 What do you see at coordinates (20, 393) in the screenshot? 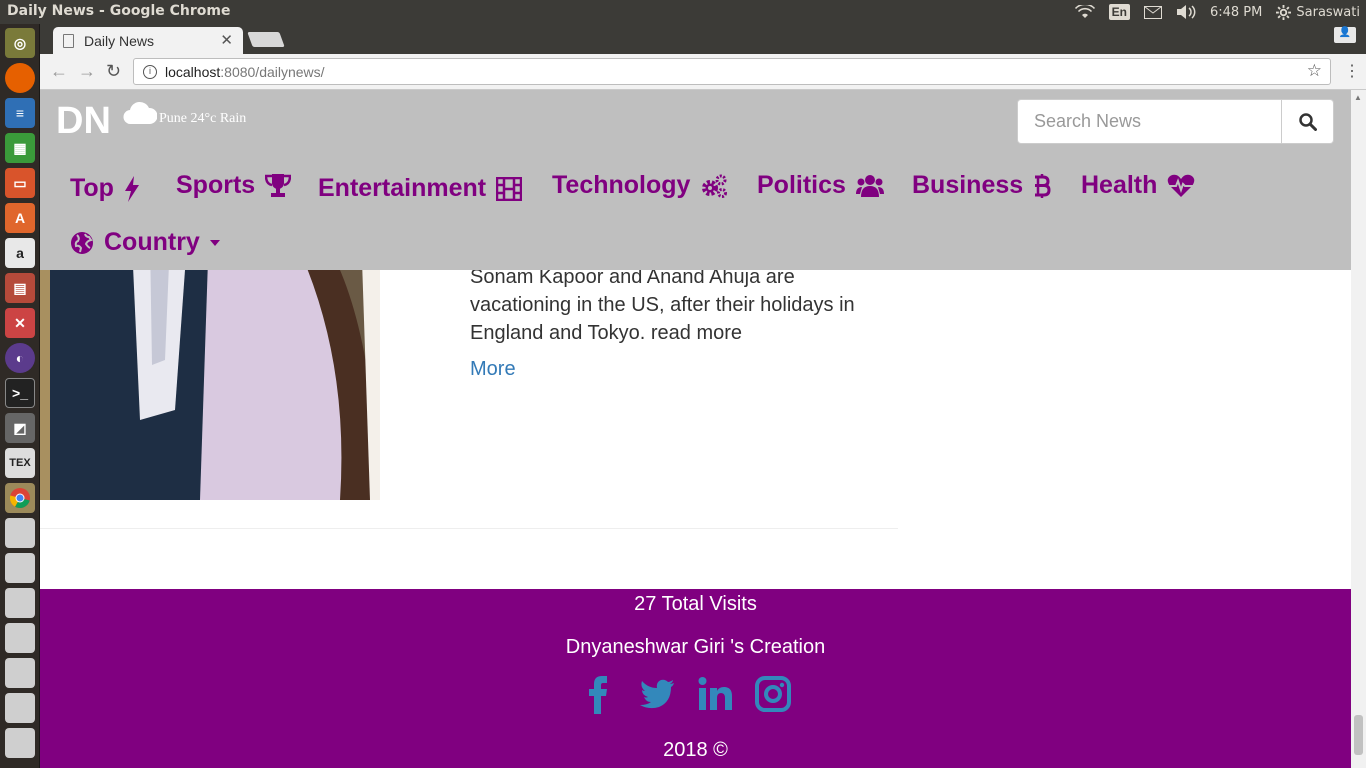
I see `terminal-icon: >_` at bounding box center [20, 393].